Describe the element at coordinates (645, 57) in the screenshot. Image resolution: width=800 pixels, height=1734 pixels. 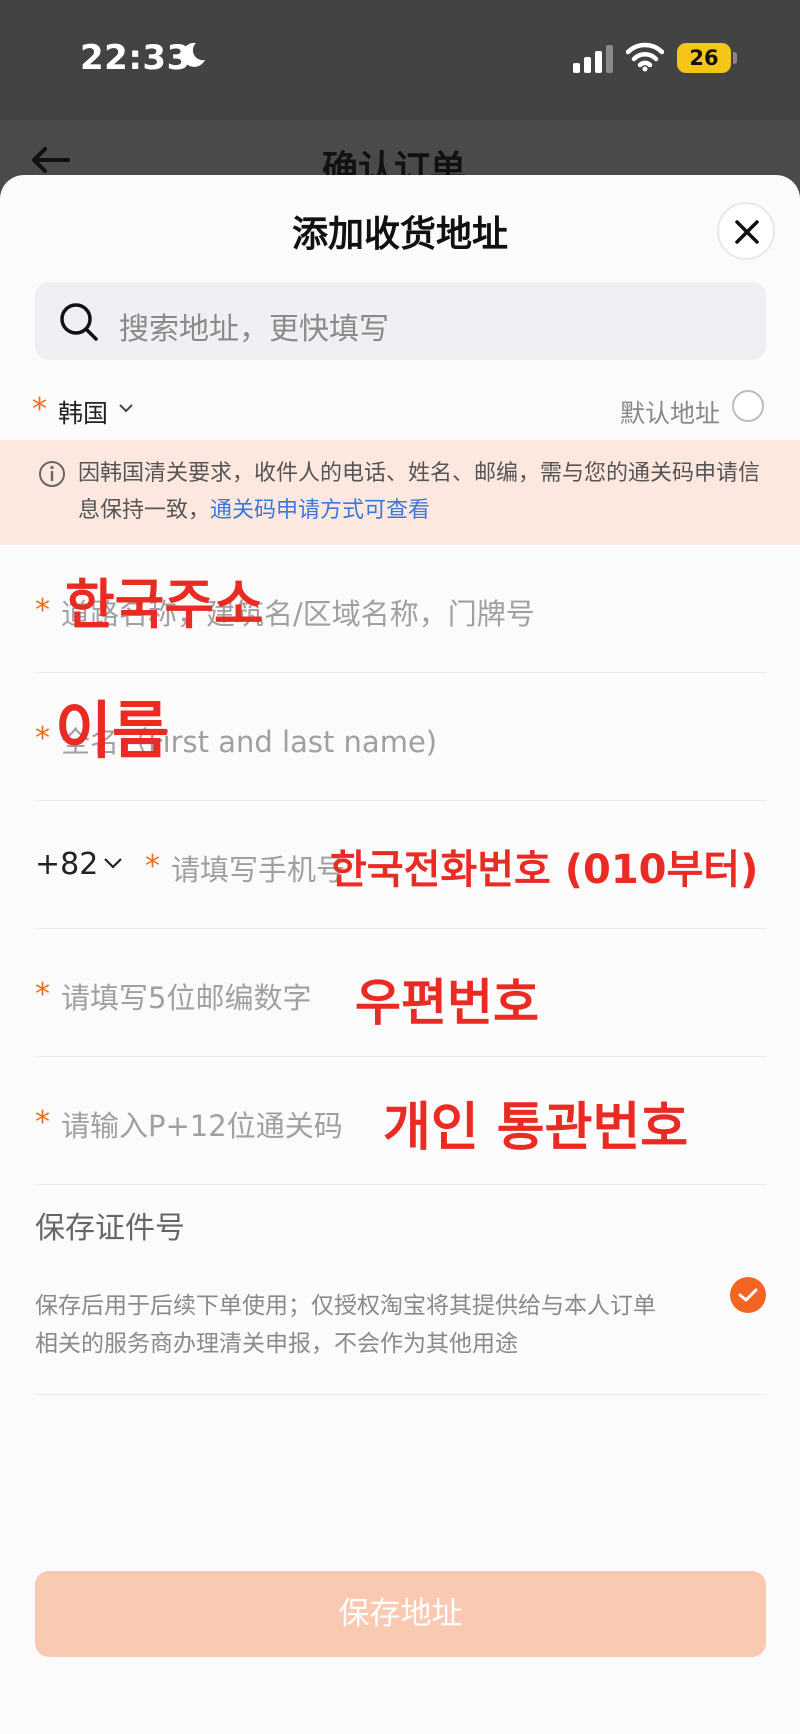
I see `wifi-icon` at that location.